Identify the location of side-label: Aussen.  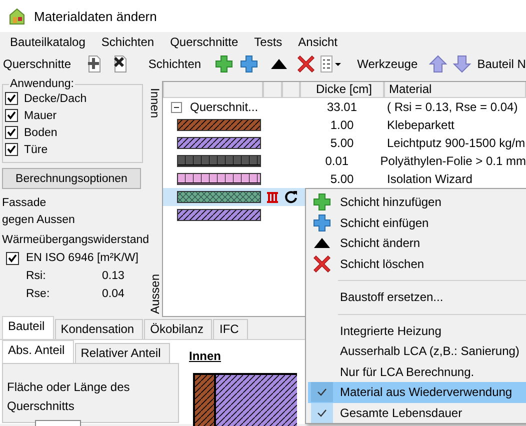
(155, 294).